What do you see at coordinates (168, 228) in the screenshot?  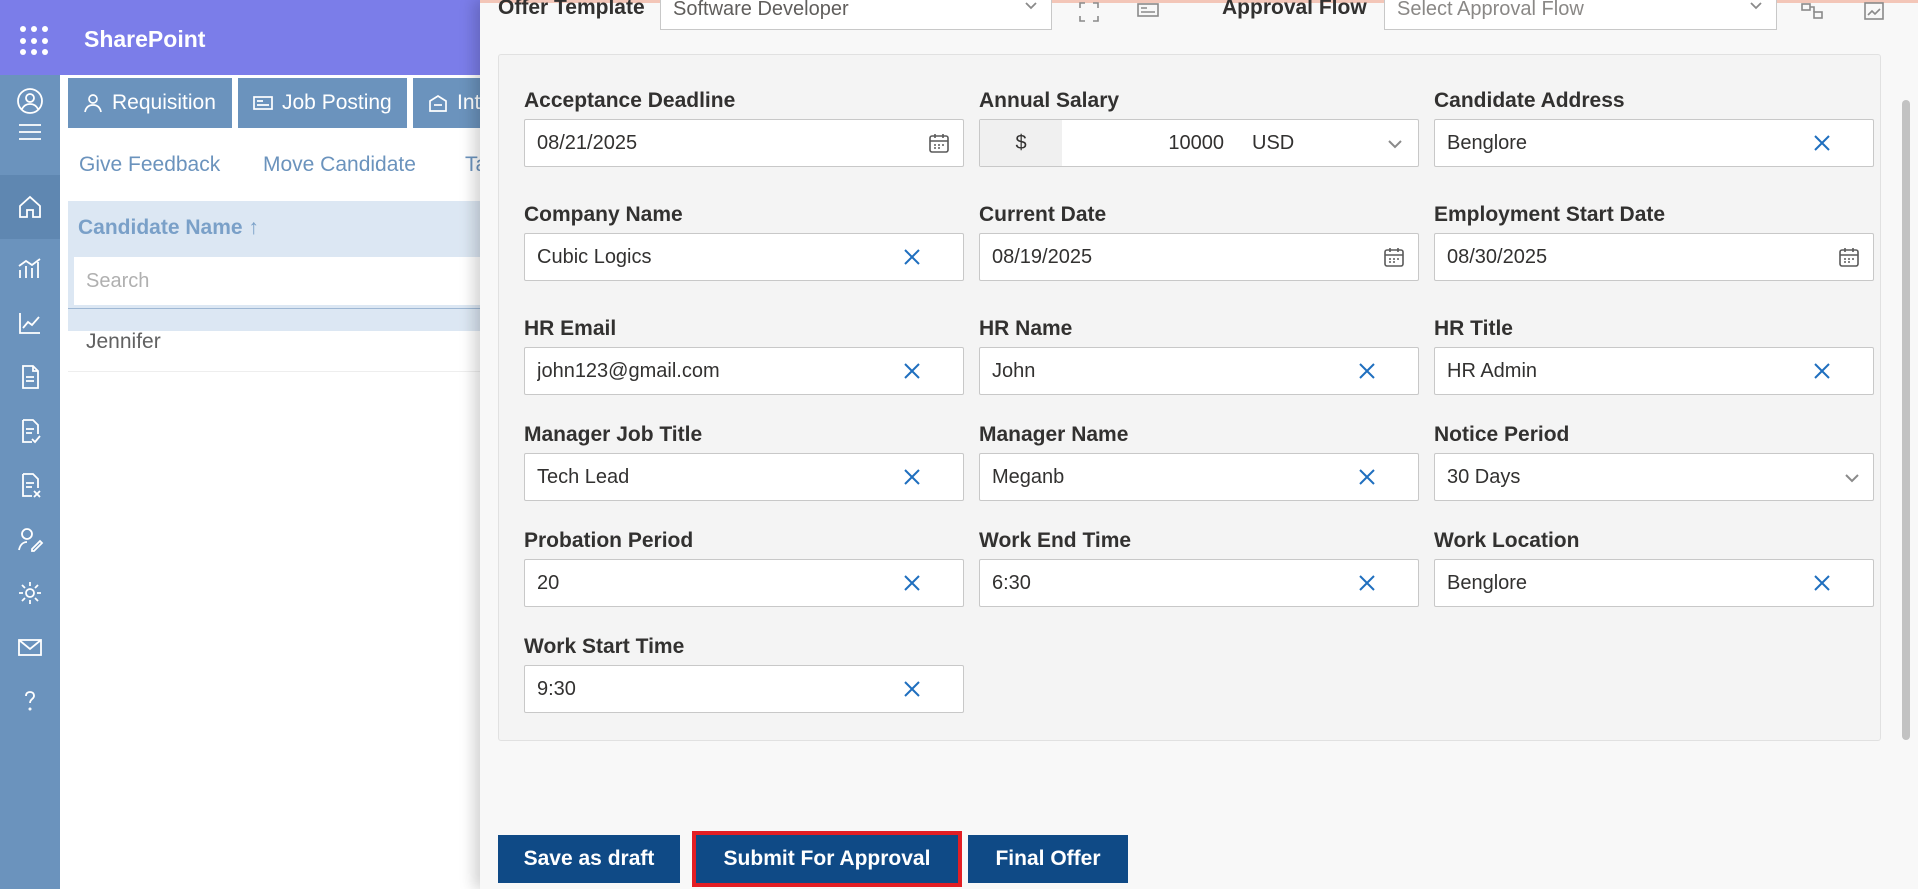 I see `candidate-name-column-header: Candidate Name ↑` at bounding box center [168, 228].